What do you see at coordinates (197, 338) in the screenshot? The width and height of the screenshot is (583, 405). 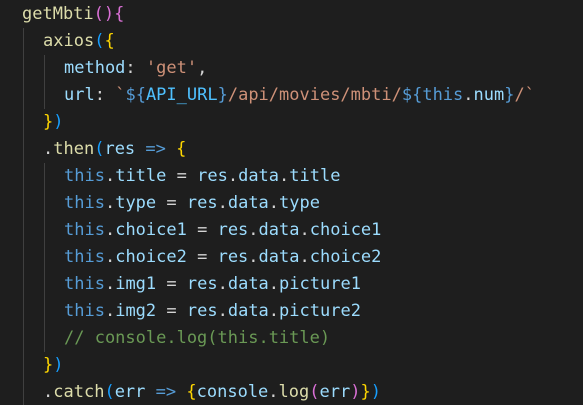 I see `code-token: // console.log(this.title)` at bounding box center [197, 338].